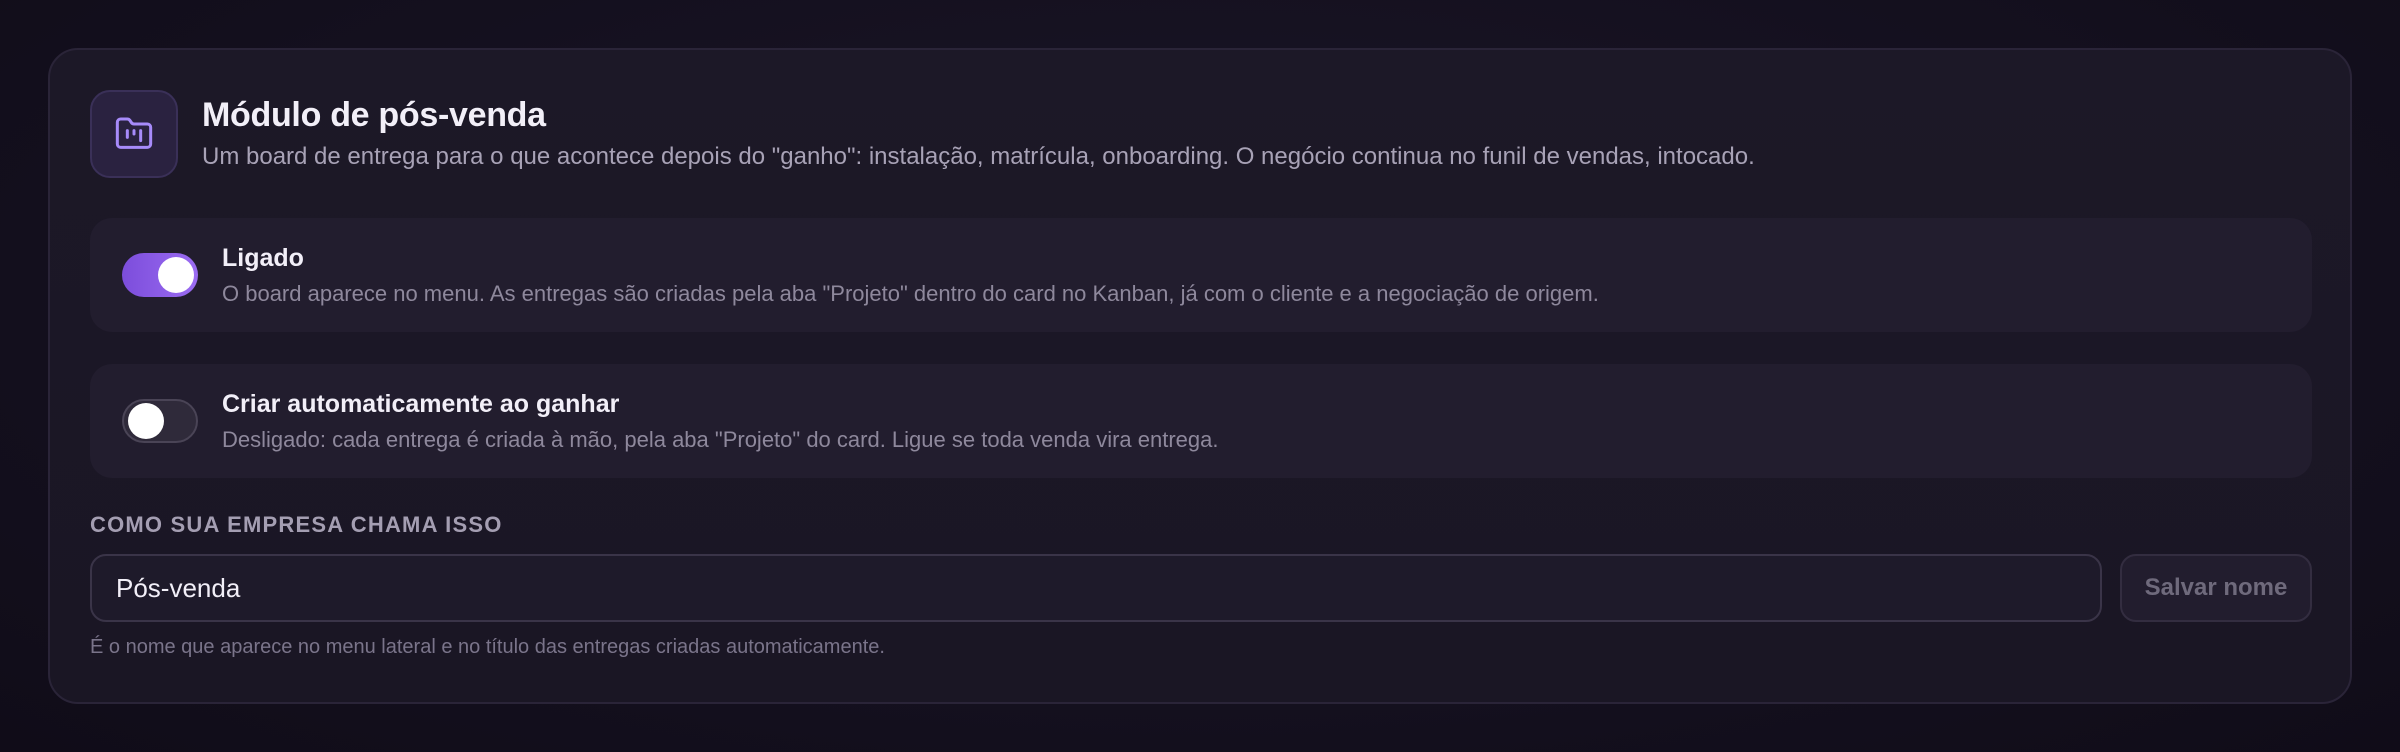  I want to click on auto-create-title: Criar automaticamente ao ganhar, so click(421, 403).